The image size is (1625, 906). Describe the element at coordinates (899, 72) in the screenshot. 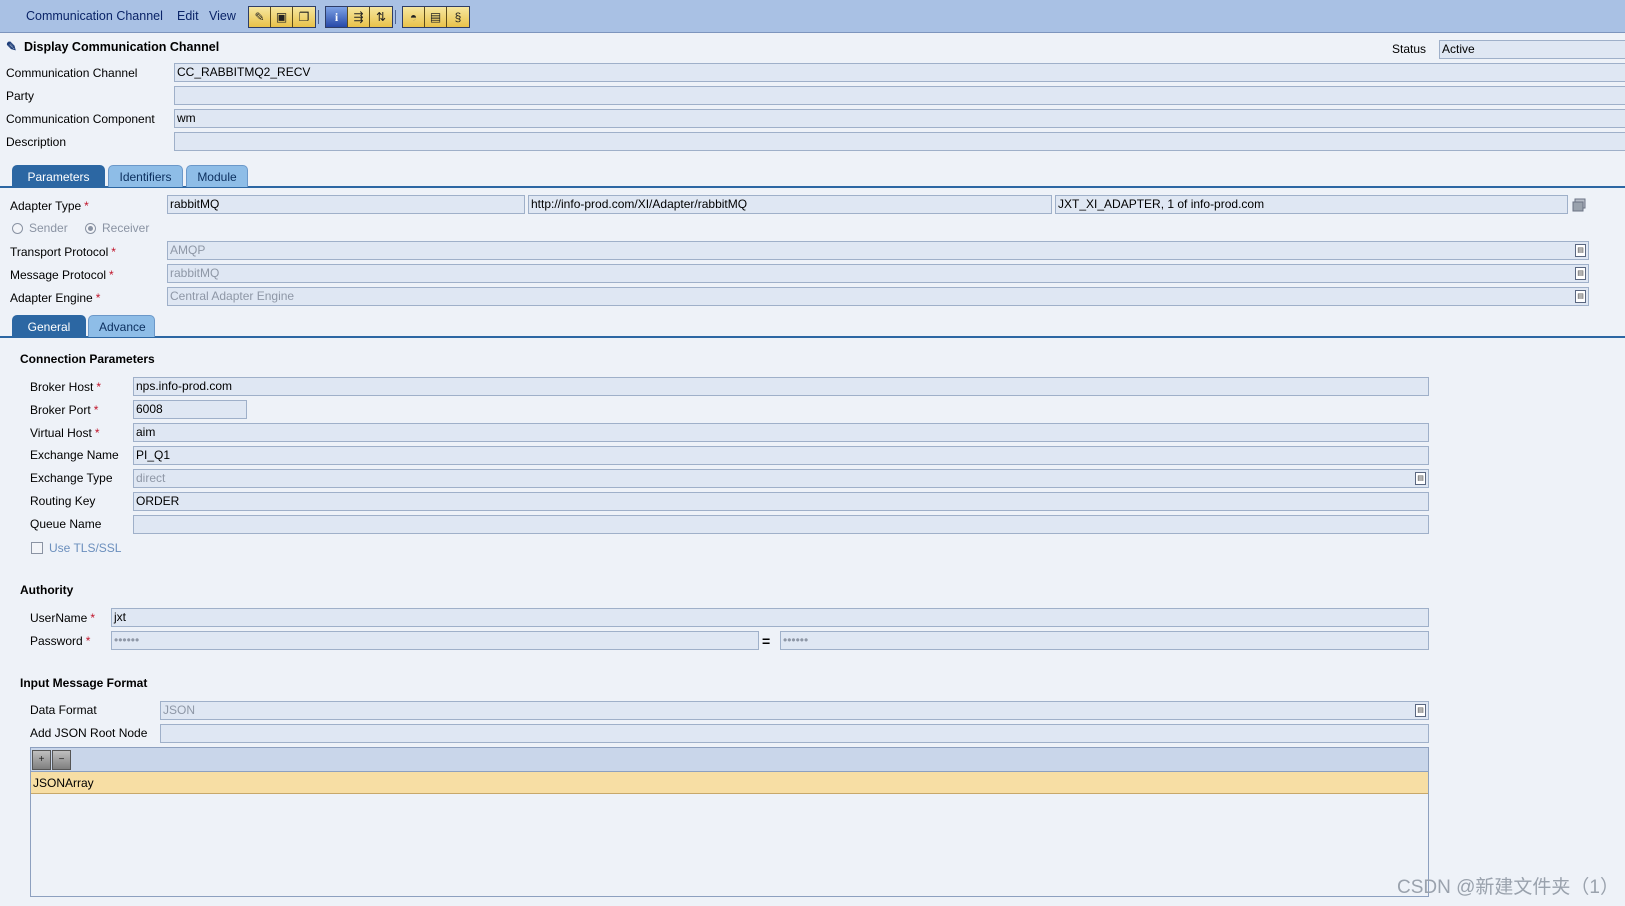

I see `channel-field: CC_RABBITMQ2_RECV` at that location.